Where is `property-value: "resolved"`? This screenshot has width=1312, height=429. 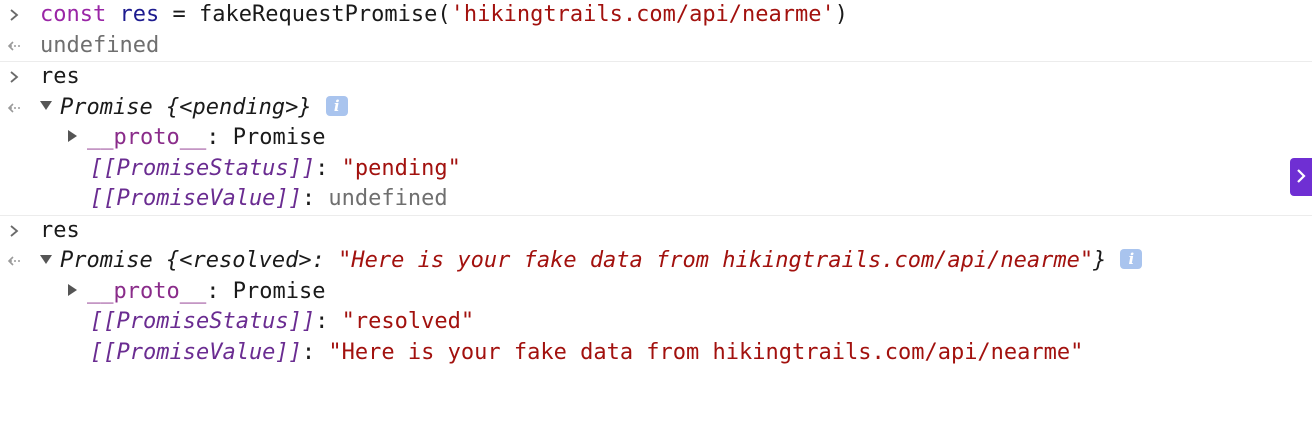 property-value: "resolved" is located at coordinates (408, 321).